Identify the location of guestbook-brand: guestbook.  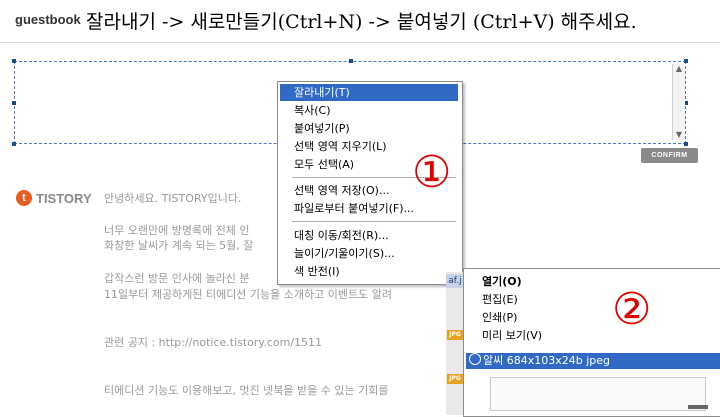
(48, 19).